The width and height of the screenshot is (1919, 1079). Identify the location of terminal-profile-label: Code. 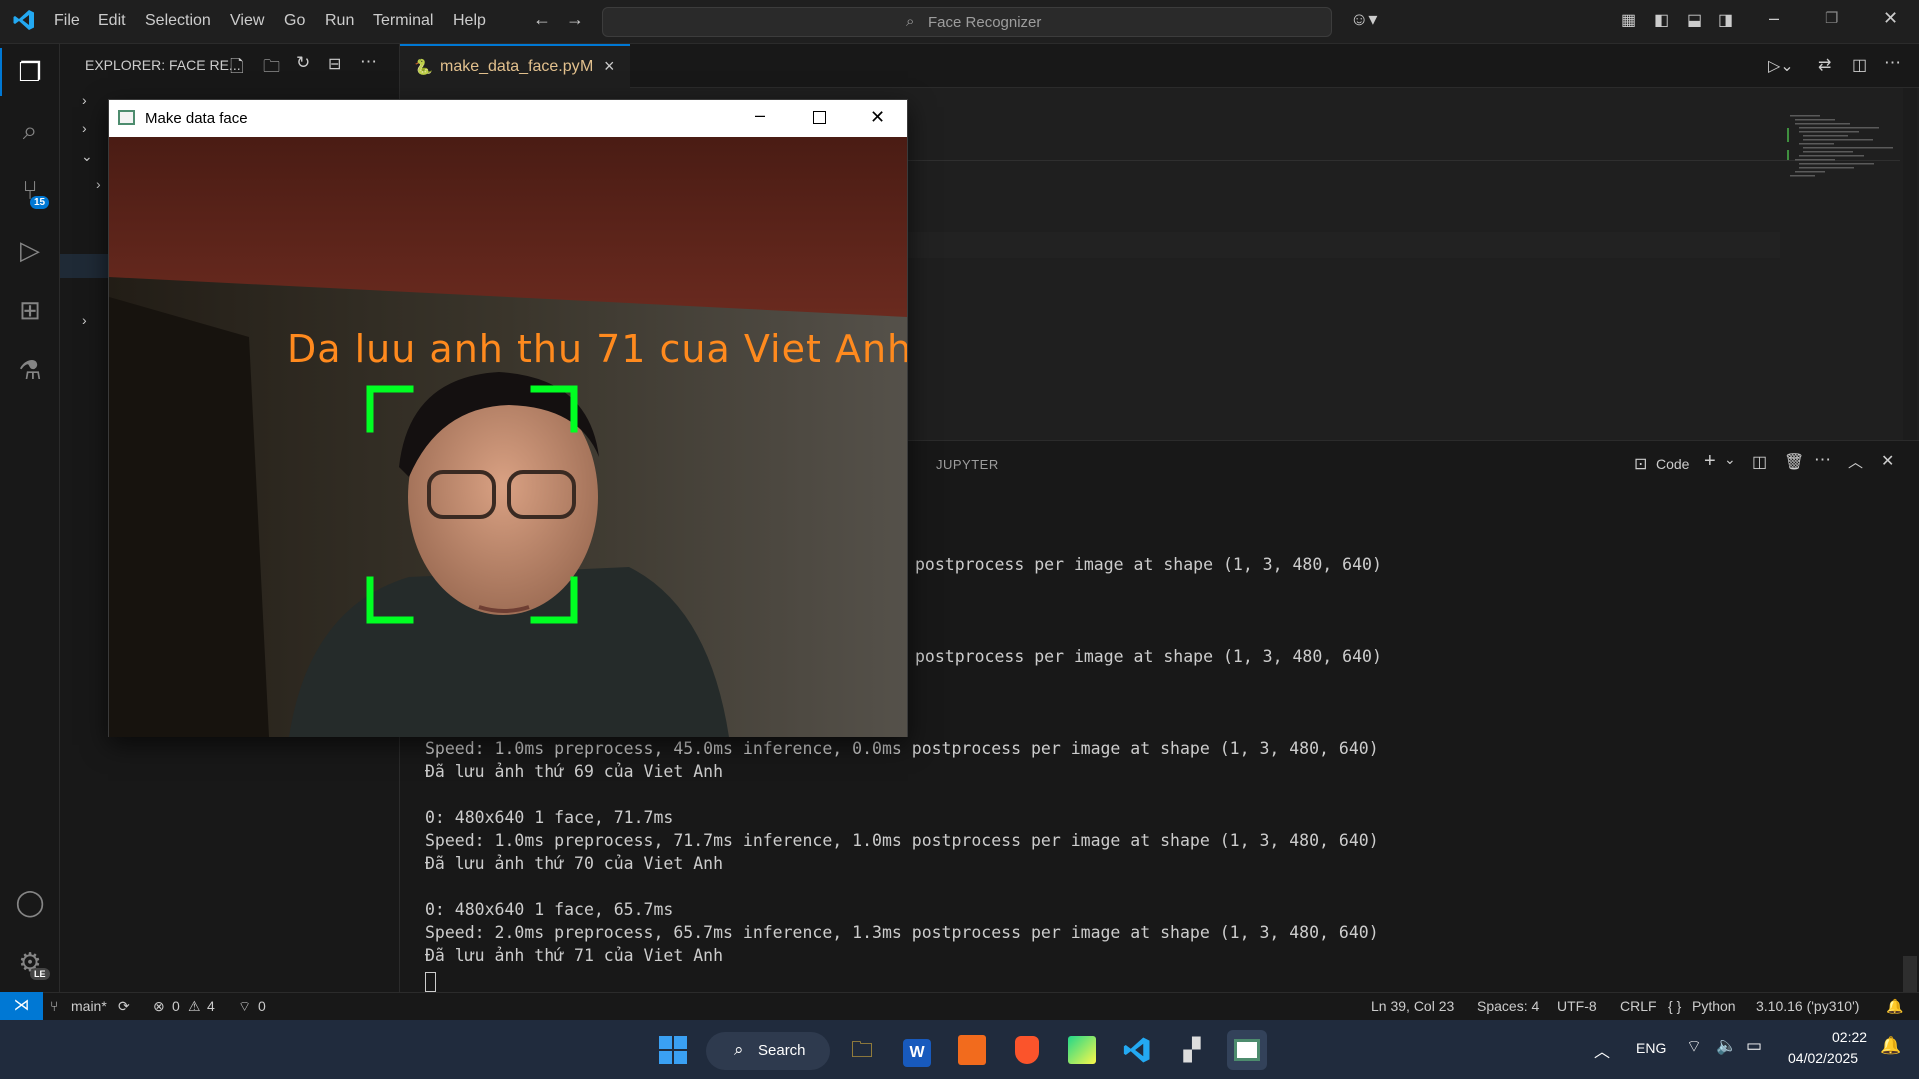
(1672, 464).